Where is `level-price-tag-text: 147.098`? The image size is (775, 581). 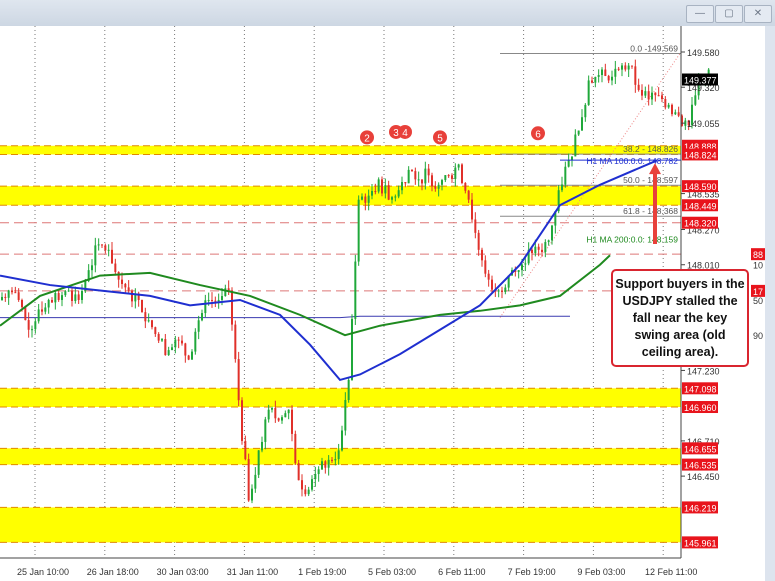
level-price-tag-text: 147.098 is located at coordinates (700, 389).